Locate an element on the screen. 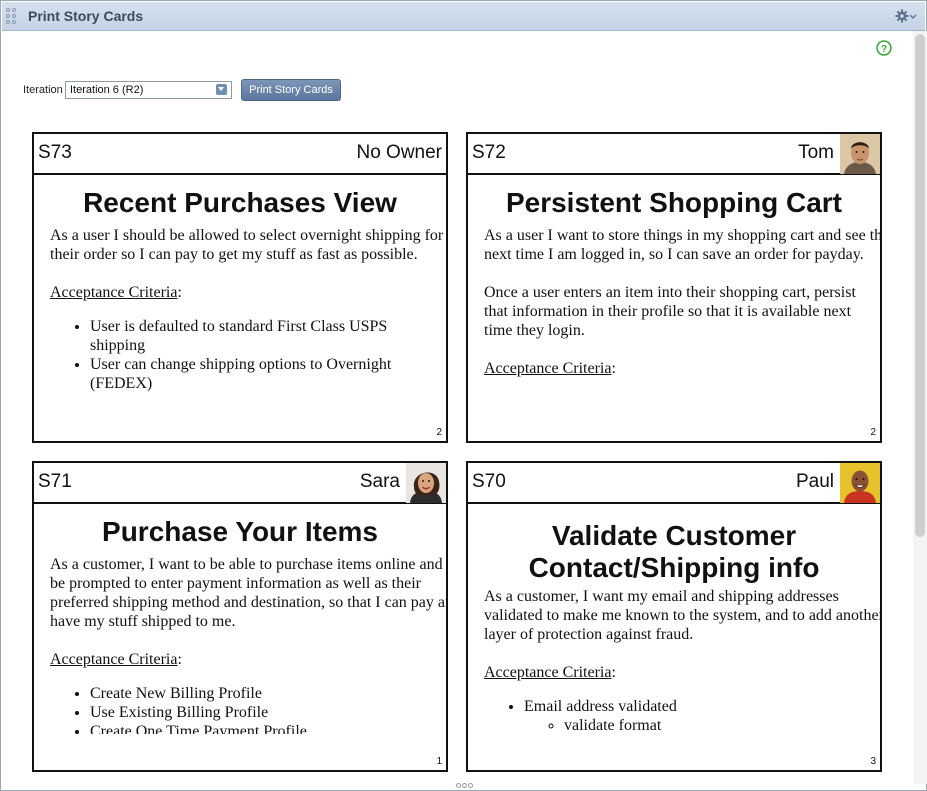 The width and height of the screenshot is (927, 791). story-owner: Sara is located at coordinates (379, 481).